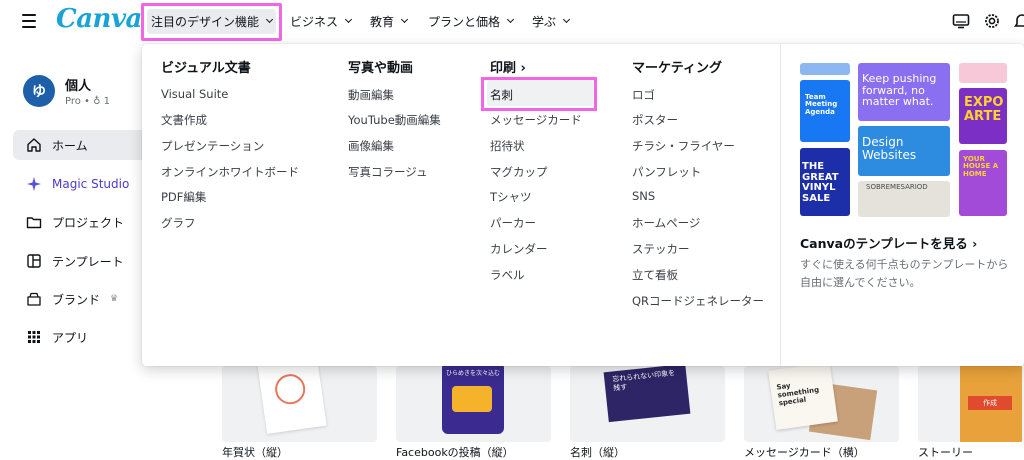 Image resolution: width=1024 pixels, height=460 pixels. What do you see at coordinates (255, 452) in the screenshot?
I see `card-label: 年賀状（縦）` at bounding box center [255, 452].